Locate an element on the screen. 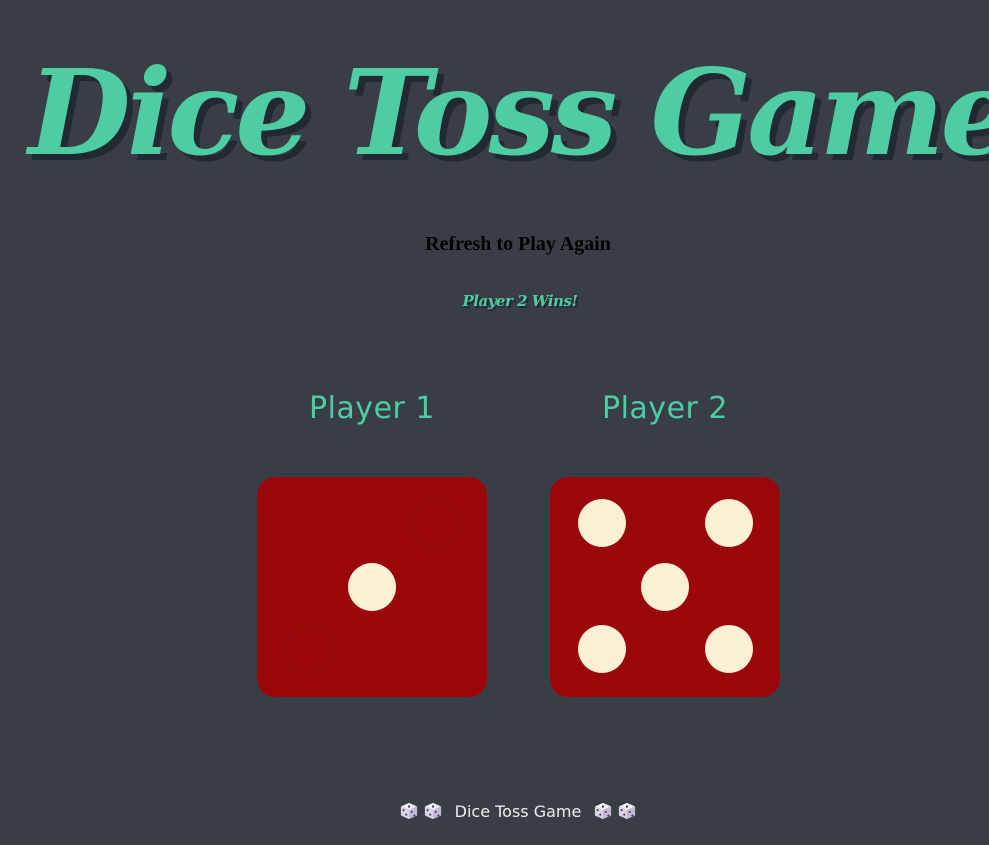  refresh-instruction: Refresh to Play Again is located at coordinates (518, 244).